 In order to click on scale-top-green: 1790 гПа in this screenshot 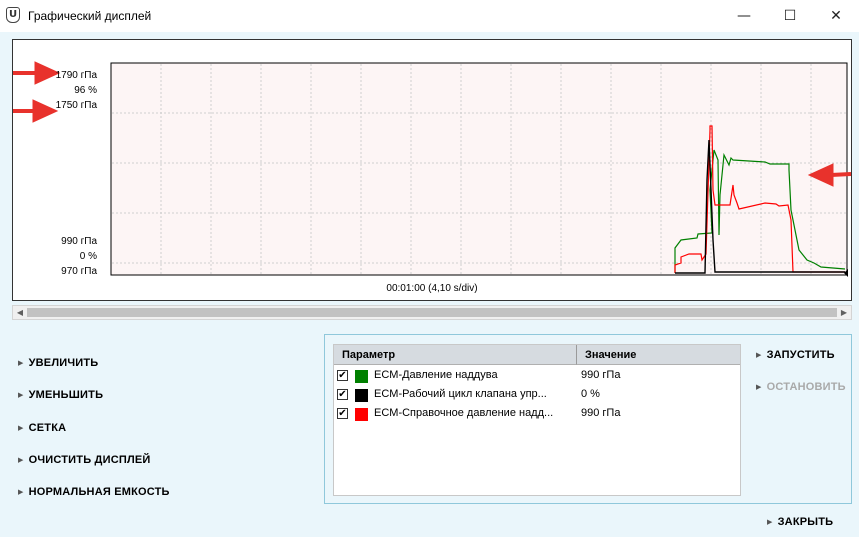, I will do `click(76, 75)`.